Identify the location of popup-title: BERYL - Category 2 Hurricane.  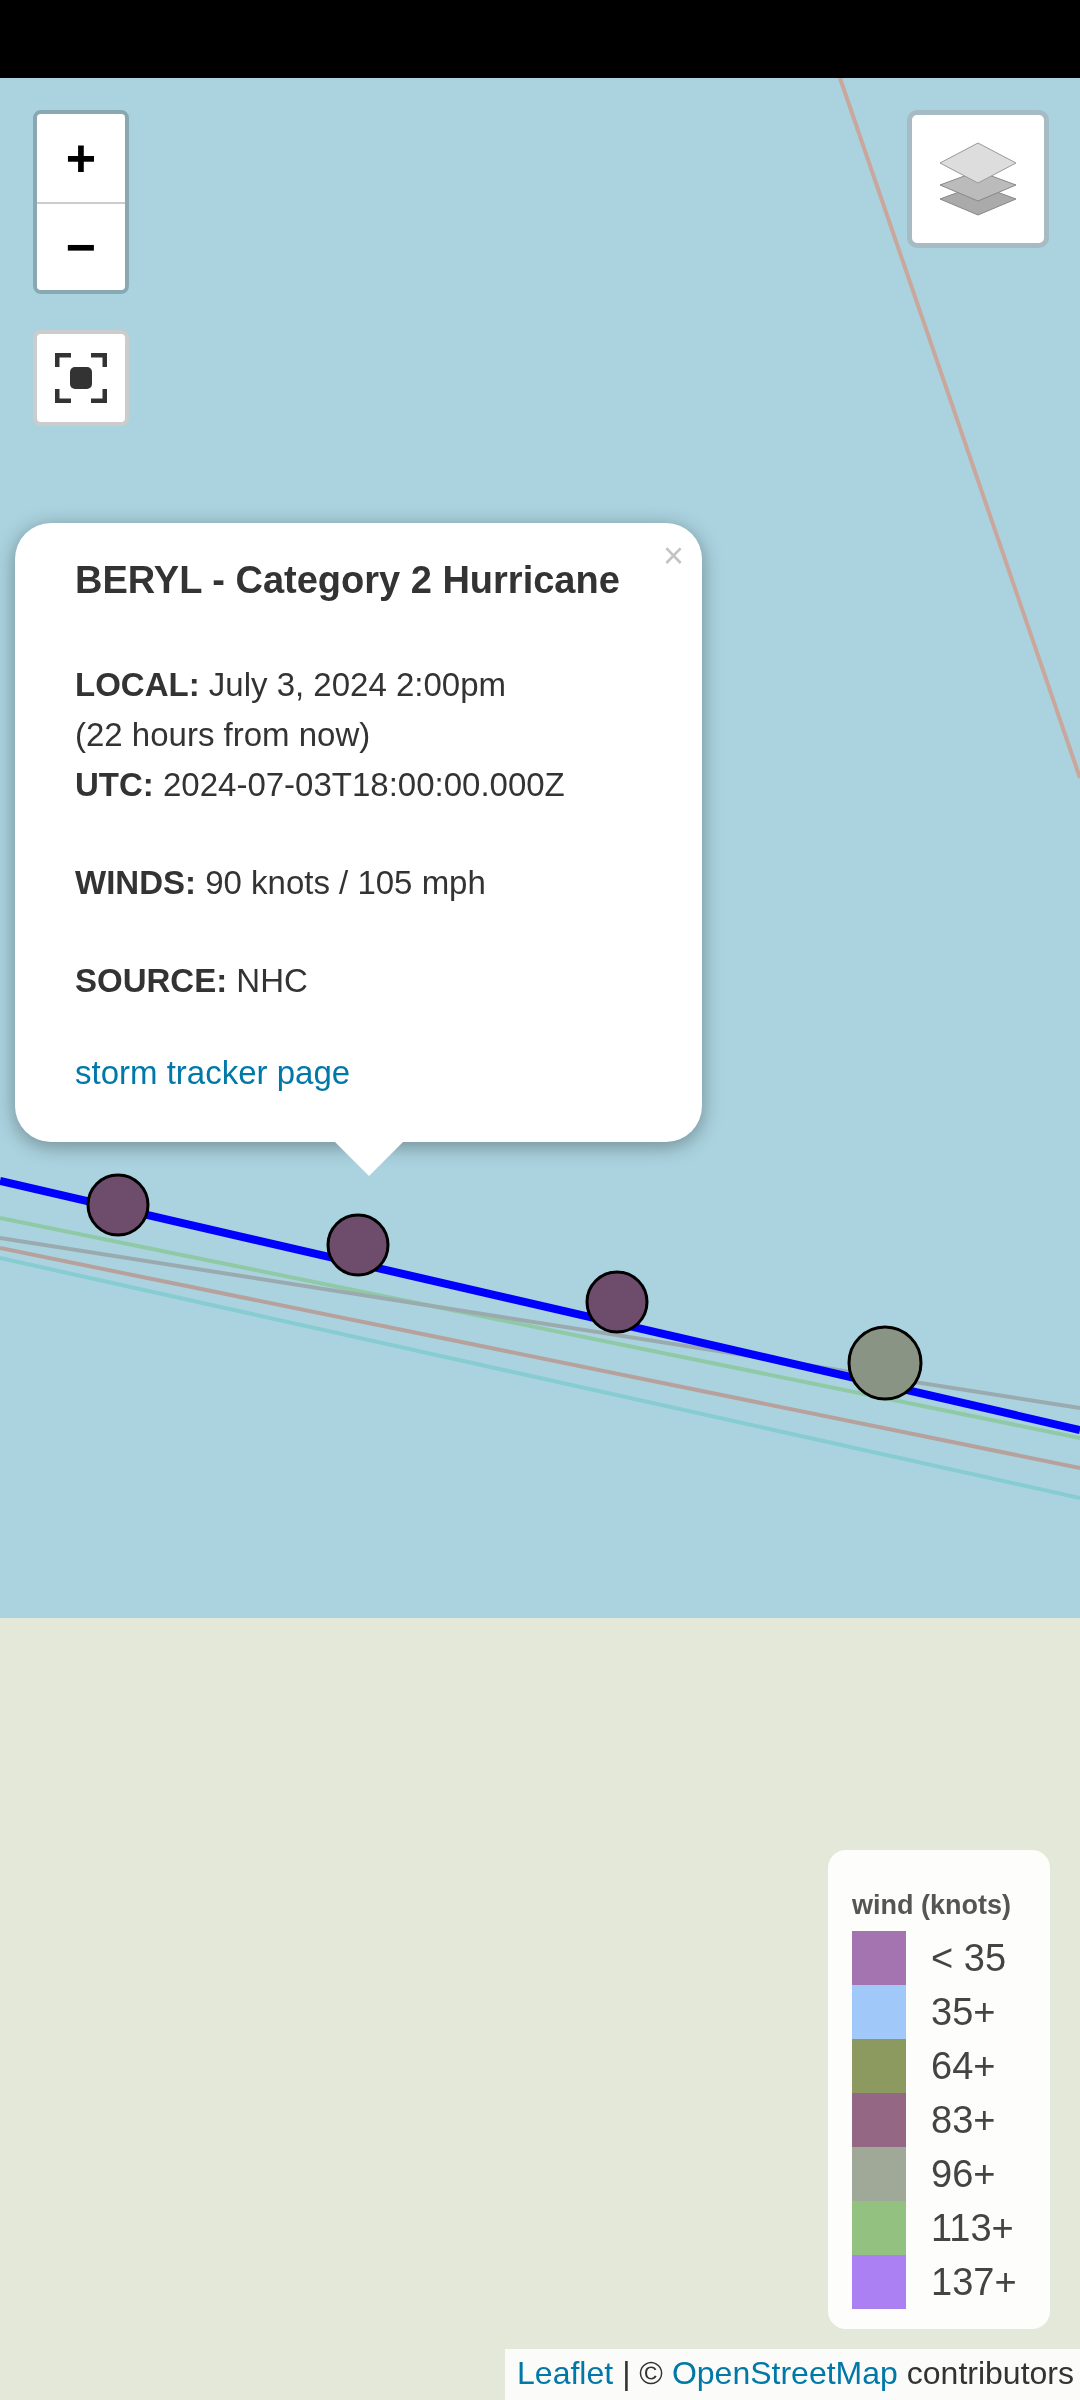
(348, 580).